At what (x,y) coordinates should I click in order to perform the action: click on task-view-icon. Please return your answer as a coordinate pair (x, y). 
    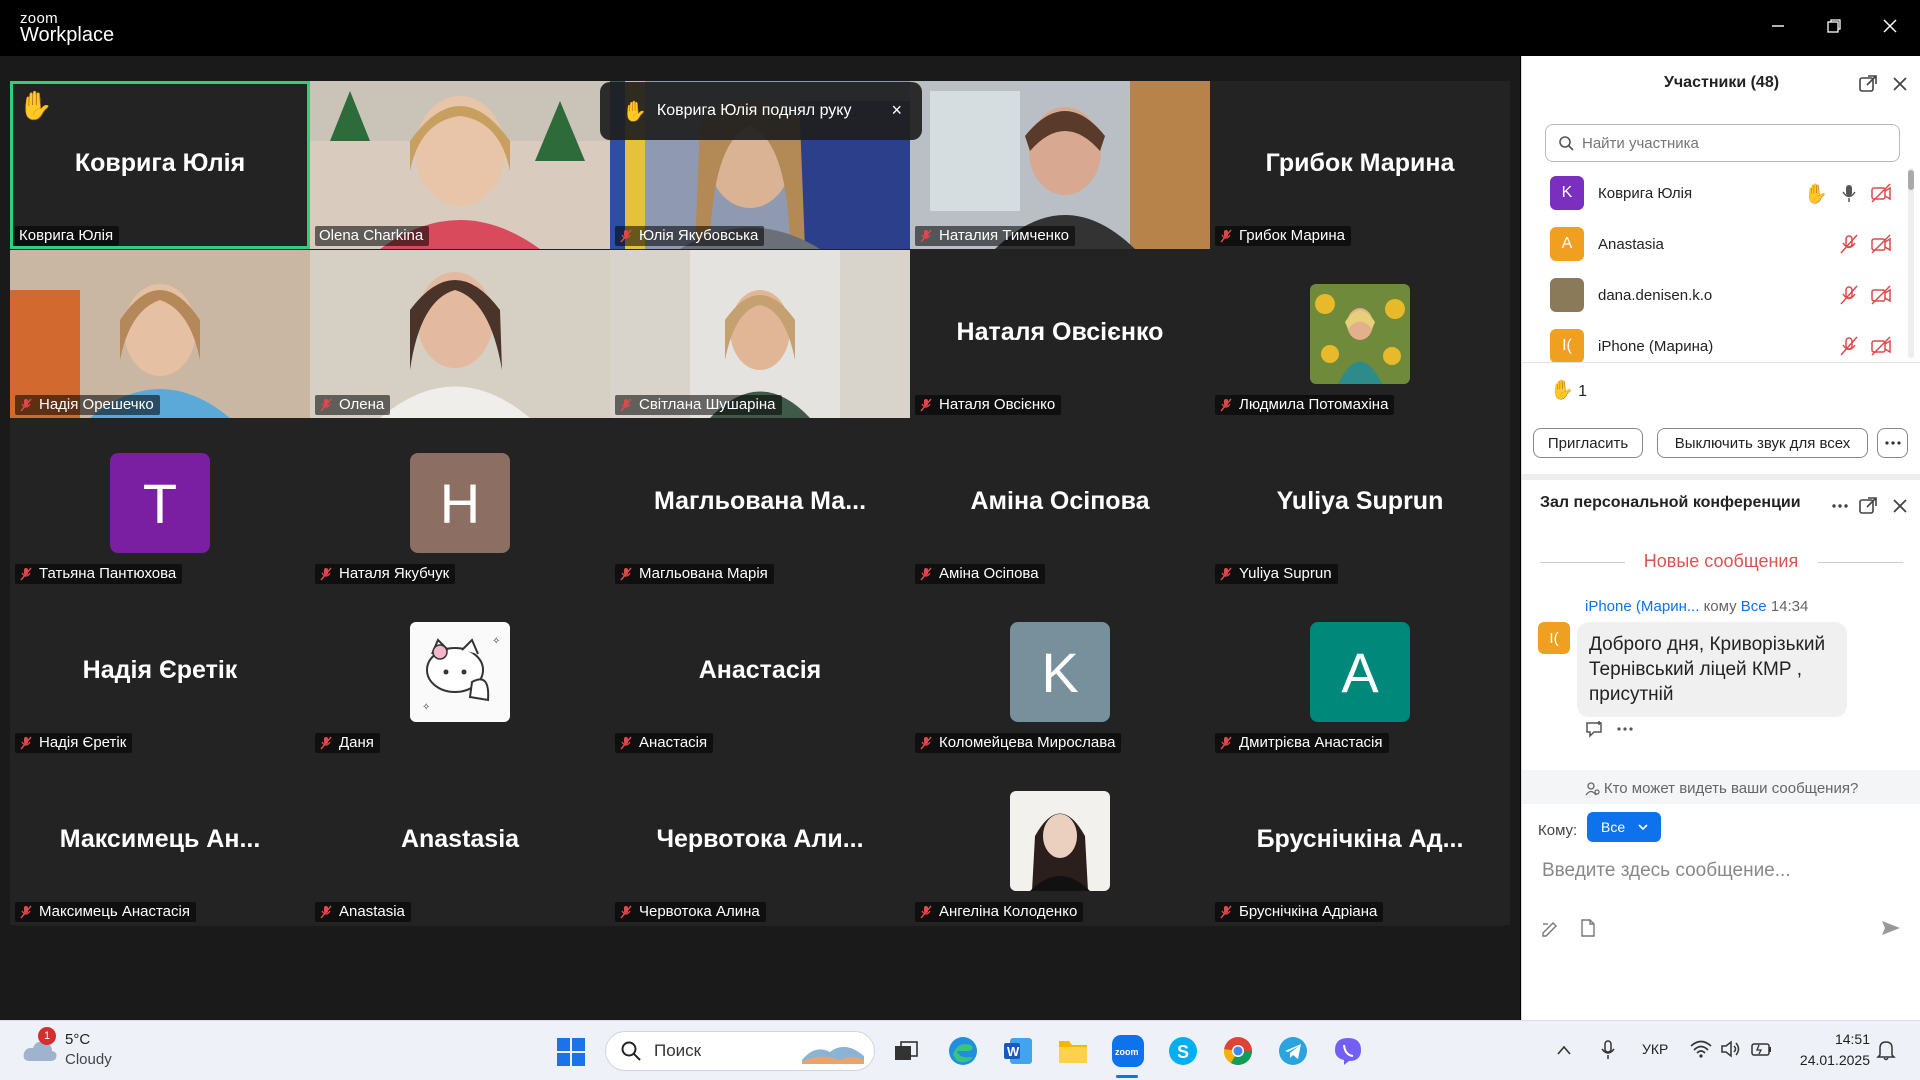
    Looking at the image, I should click on (906, 1051).